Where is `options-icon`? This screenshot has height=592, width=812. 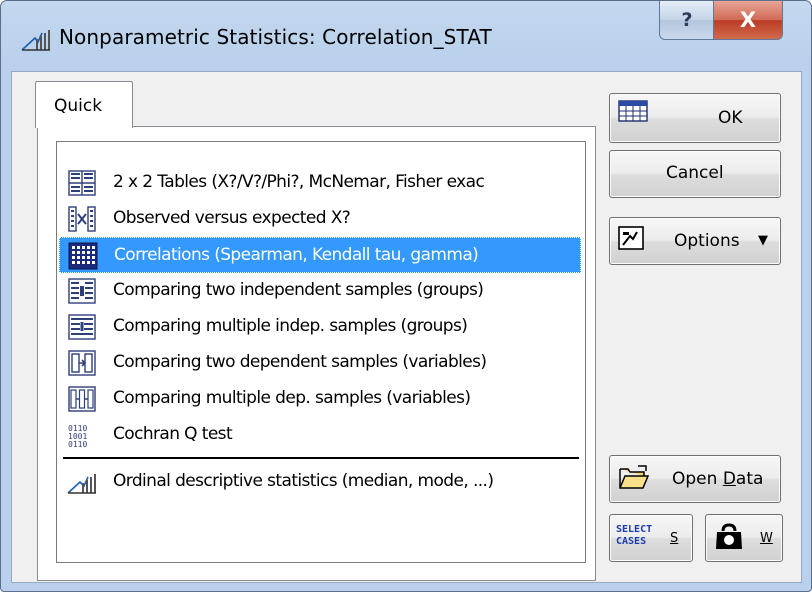 options-icon is located at coordinates (631, 238).